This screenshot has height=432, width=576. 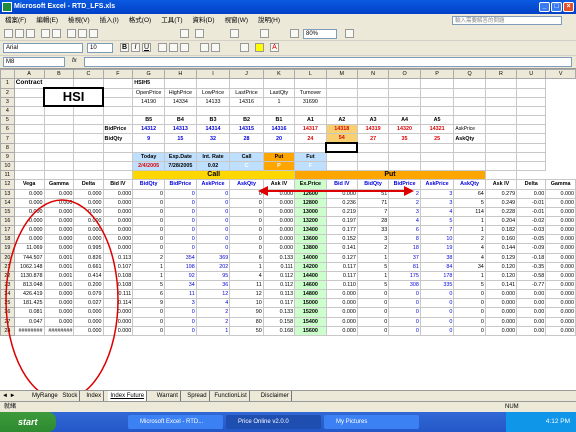 What do you see at coordinates (437, 74) in the screenshot?
I see `col-header: P` at bounding box center [437, 74].